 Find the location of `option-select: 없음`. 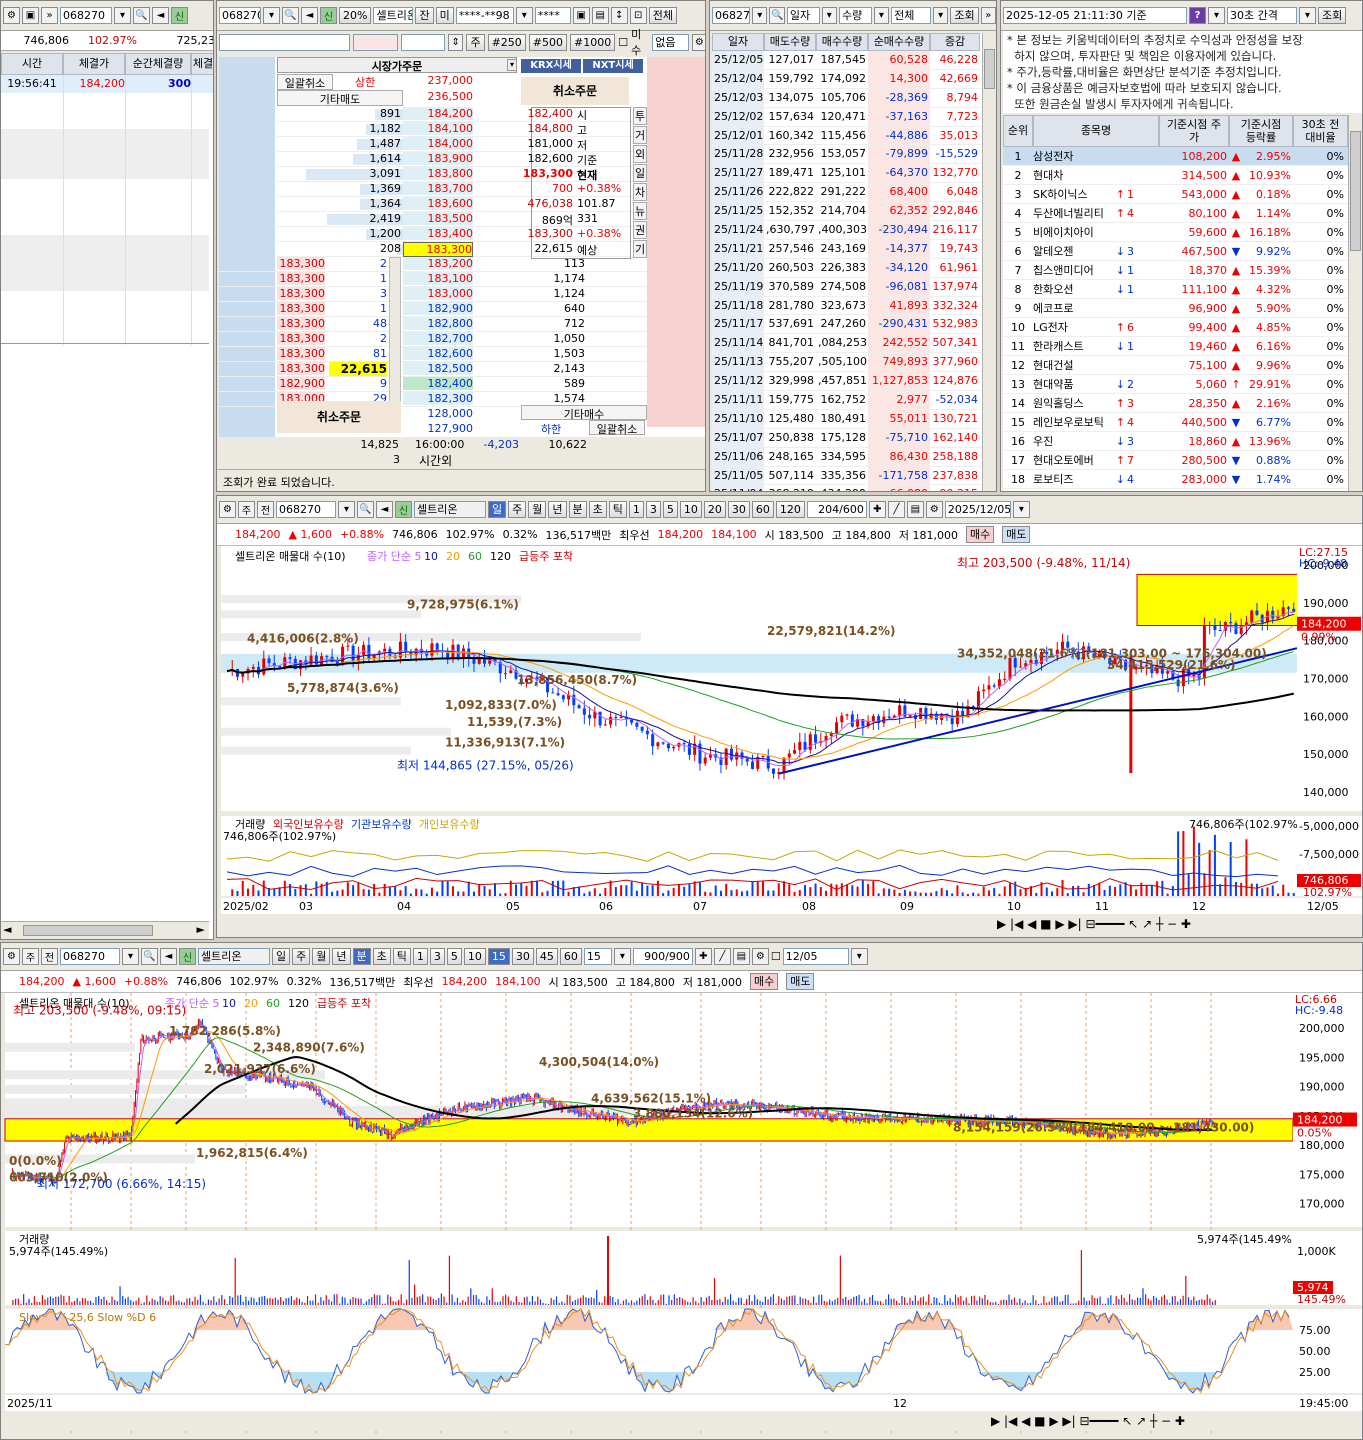

option-select: 없음 is located at coordinates (670, 42).